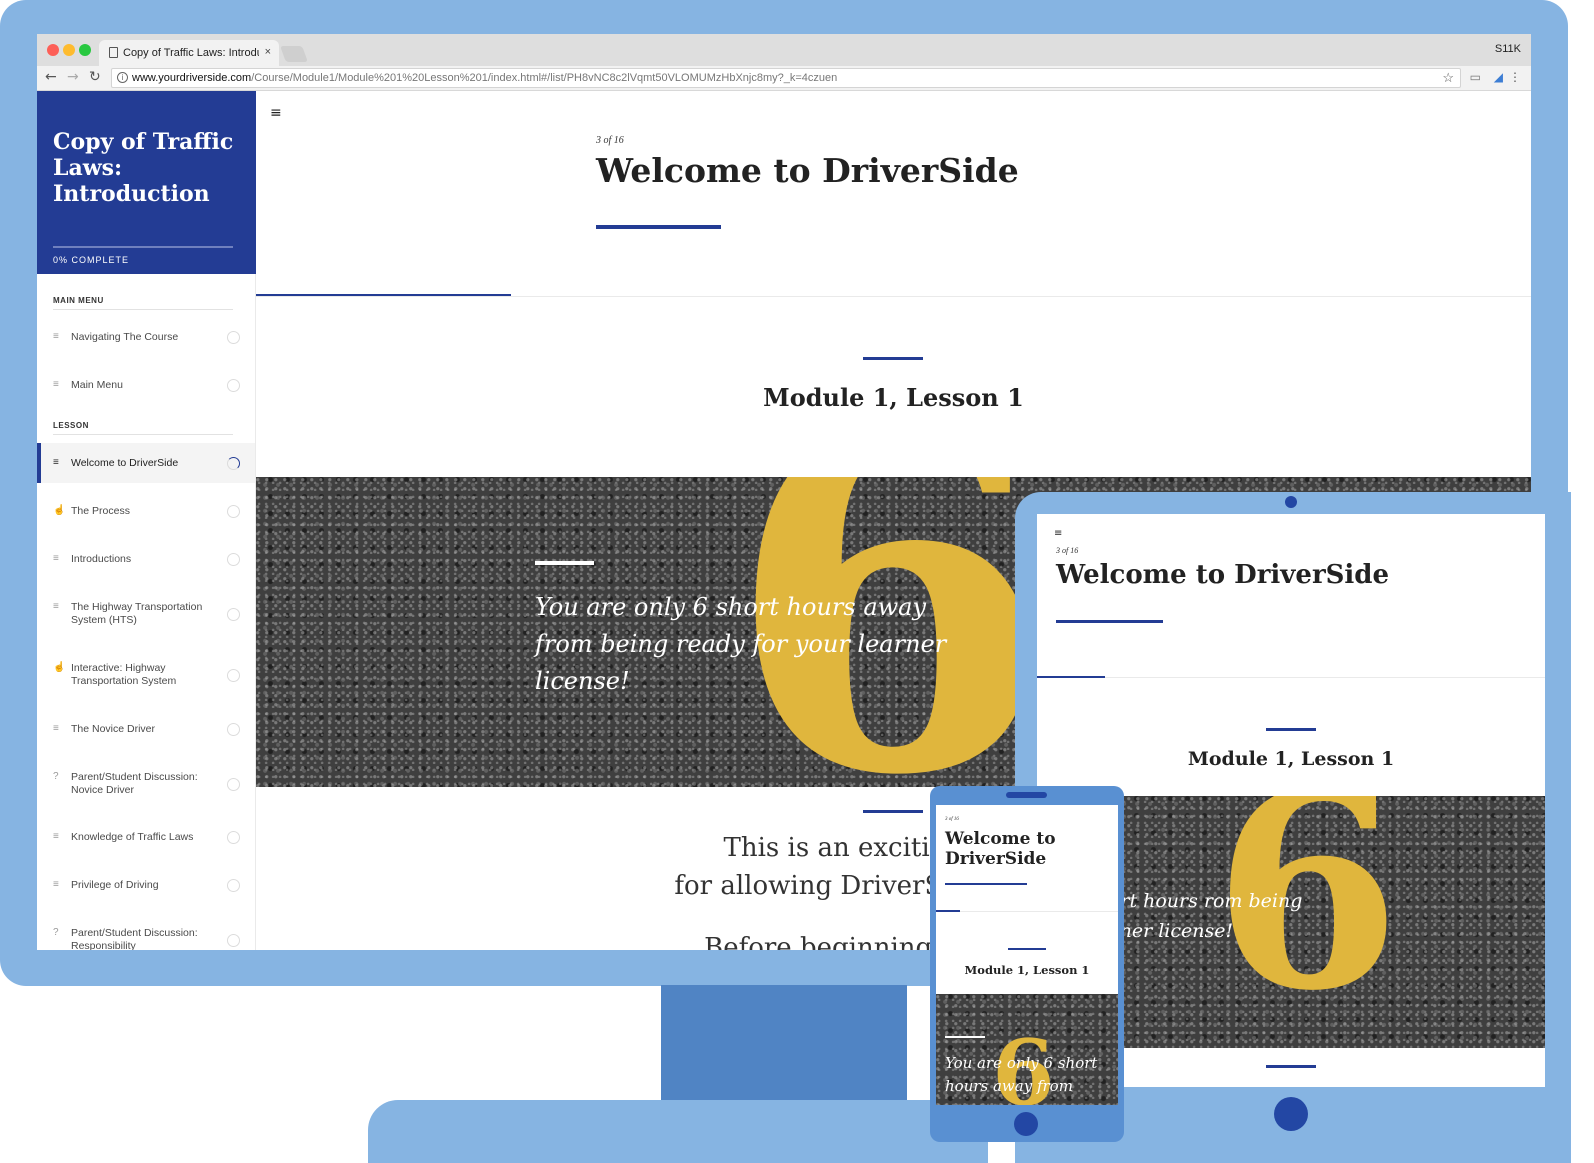 Image resolution: width=1594 pixels, height=1163 pixels. I want to click on sidebar-item-label: The Highway Transportation System (HTS), so click(137, 613).